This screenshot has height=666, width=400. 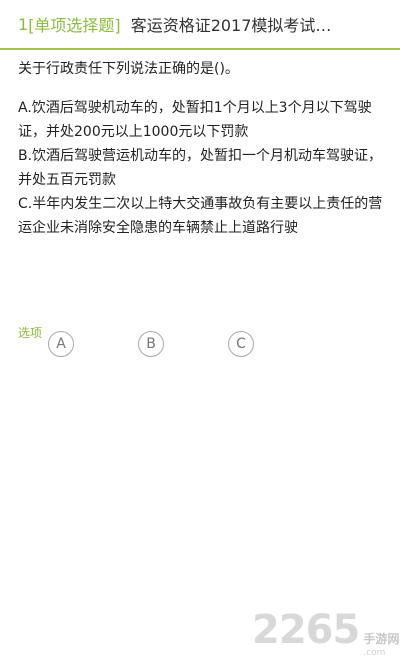 What do you see at coordinates (200, 168) in the screenshot?
I see `choice-b-text: B.饮酒后驾驶营运机动车的，处暂扣一个月机动车驾驶证，并处五百元罚款` at bounding box center [200, 168].